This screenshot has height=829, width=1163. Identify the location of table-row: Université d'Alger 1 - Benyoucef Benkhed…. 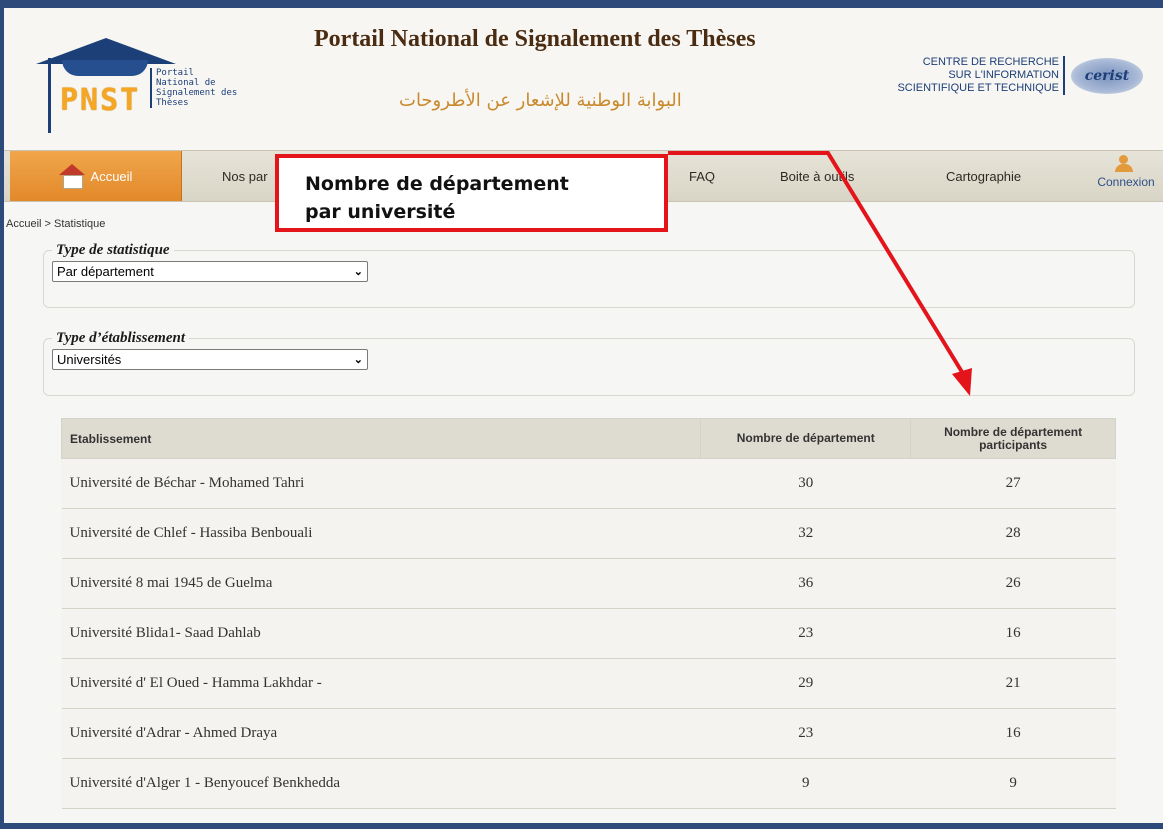
(588, 783).